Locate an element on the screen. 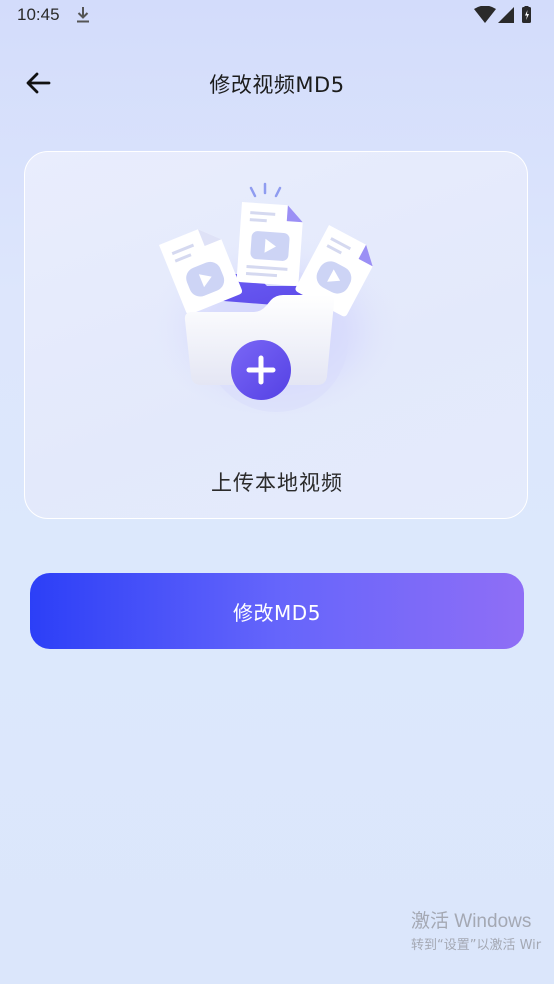 This screenshot has height=984, width=554. download-icon is located at coordinates (83, 15).